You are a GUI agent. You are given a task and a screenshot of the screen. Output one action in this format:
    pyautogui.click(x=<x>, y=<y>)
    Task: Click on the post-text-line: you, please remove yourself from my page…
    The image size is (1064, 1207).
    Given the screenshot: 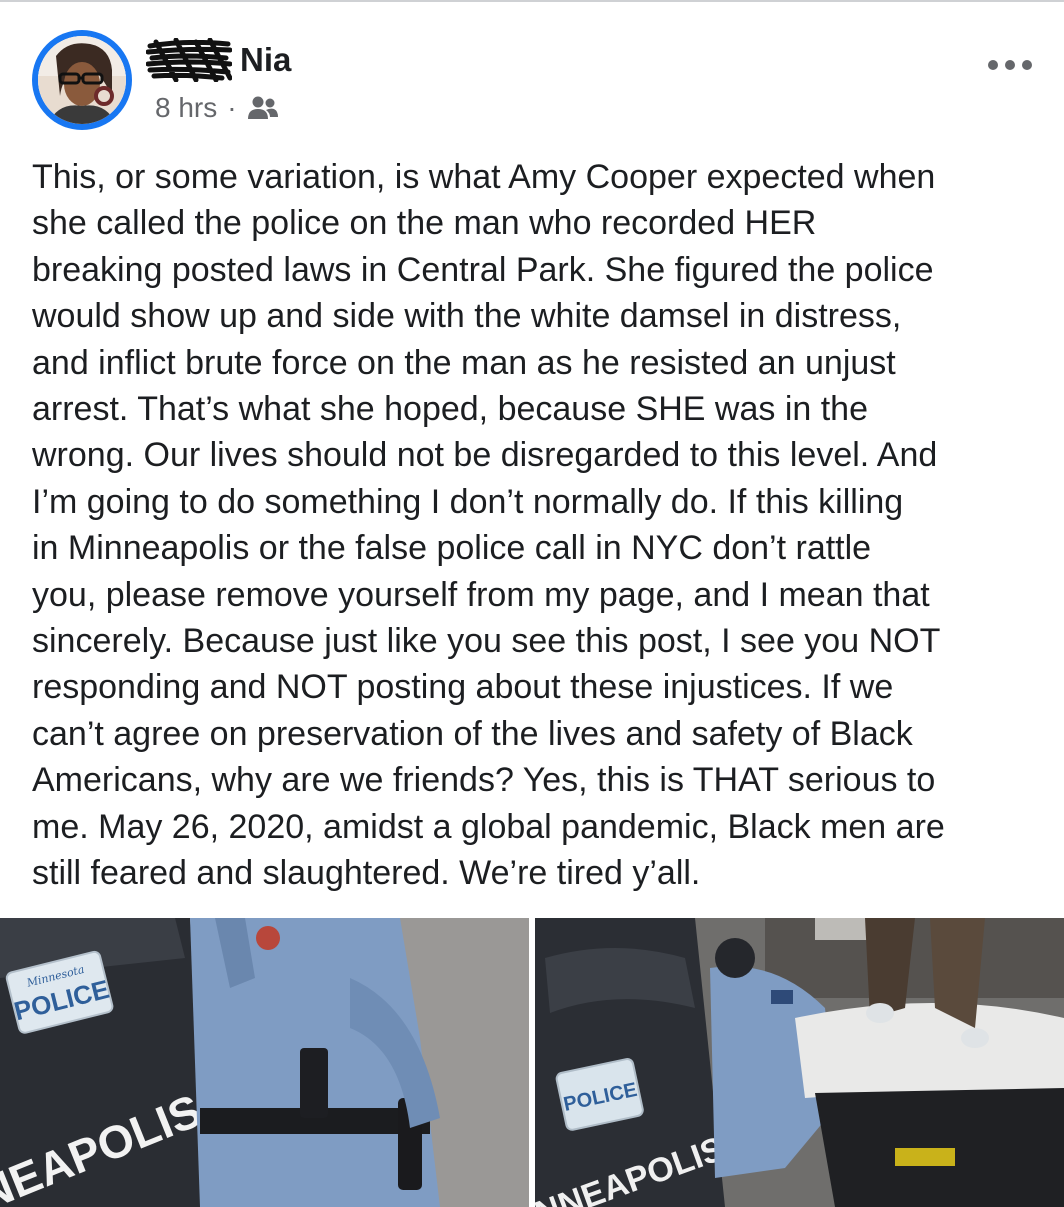 What is the action you would take?
    pyautogui.click(x=481, y=594)
    